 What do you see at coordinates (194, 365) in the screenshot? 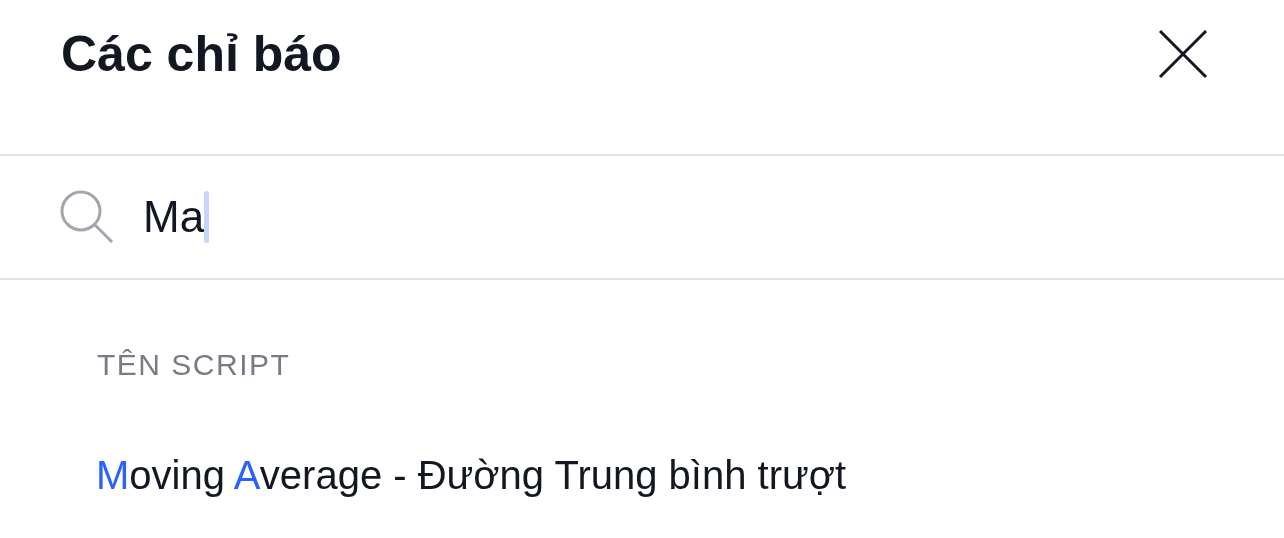
I see `section-label: TÊN SCRIPT` at bounding box center [194, 365].